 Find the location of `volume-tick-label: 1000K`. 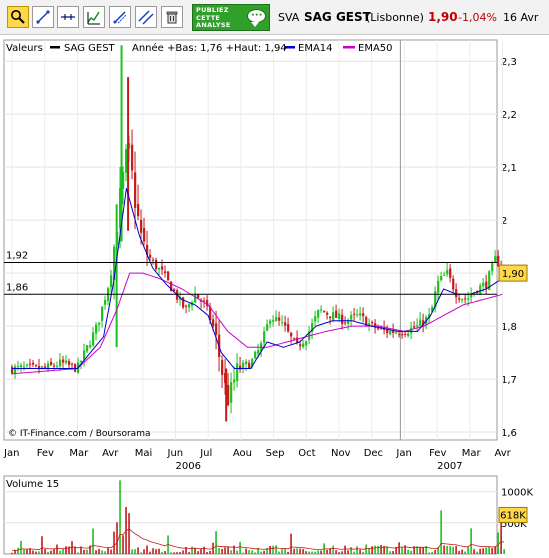

volume-tick-label: 1000K is located at coordinates (517, 493).